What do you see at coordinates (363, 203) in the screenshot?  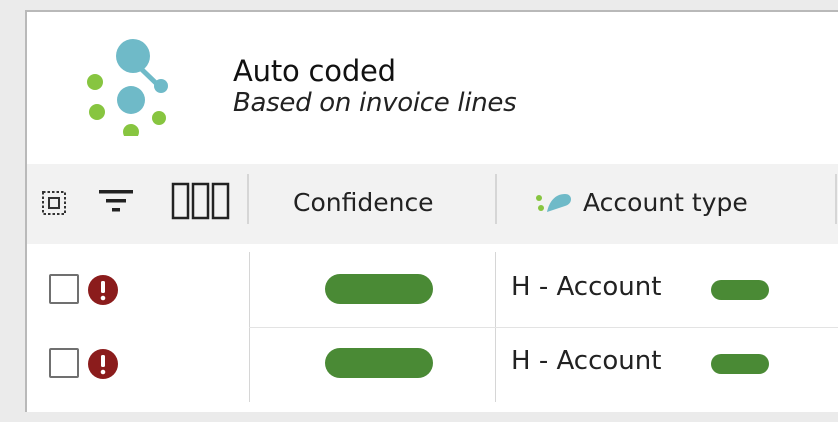 I see `column-header-confidence: Confidence` at bounding box center [363, 203].